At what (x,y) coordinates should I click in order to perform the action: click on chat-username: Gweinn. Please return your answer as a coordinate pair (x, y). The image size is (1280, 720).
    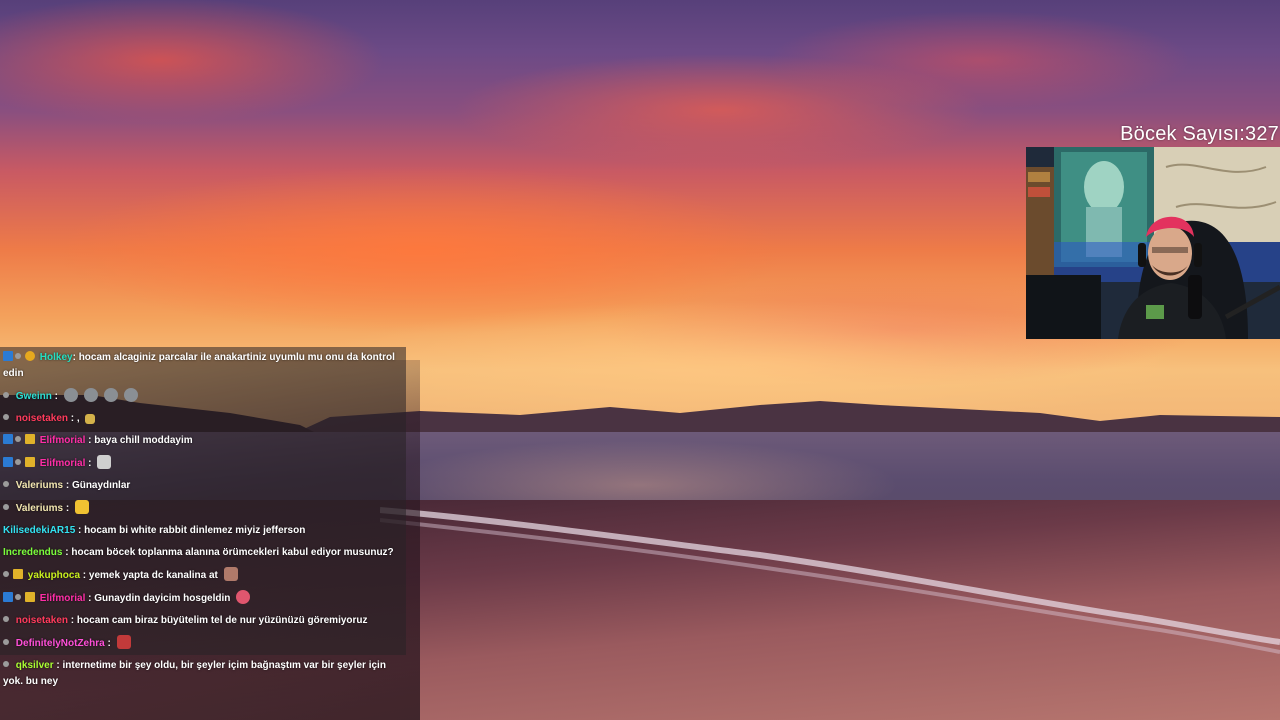
    Looking at the image, I should click on (33, 396).